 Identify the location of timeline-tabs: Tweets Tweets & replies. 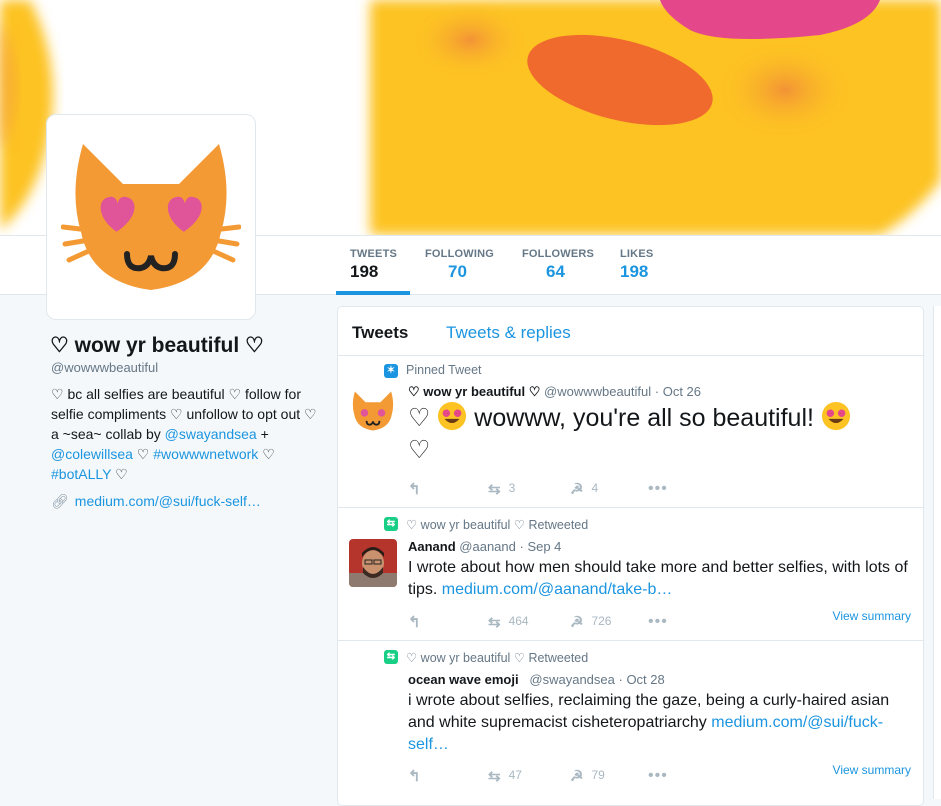
(630, 331).